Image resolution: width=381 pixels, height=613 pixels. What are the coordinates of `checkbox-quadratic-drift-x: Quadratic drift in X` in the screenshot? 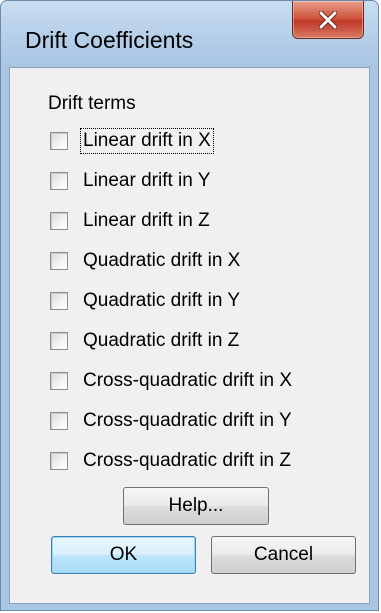 It's located at (146, 261).